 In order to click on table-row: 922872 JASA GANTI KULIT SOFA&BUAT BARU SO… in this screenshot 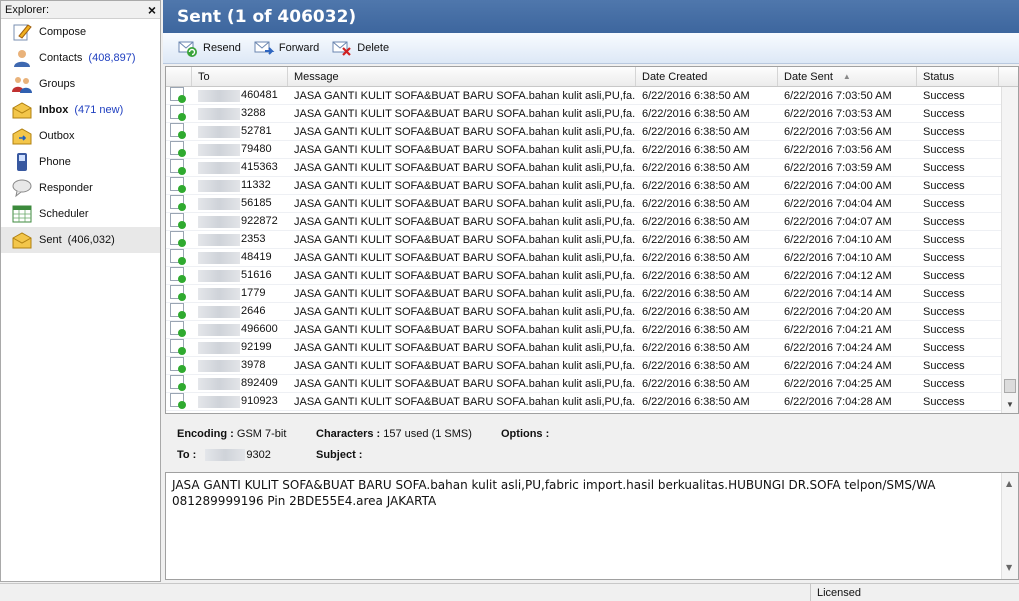, I will do `click(584, 222)`.